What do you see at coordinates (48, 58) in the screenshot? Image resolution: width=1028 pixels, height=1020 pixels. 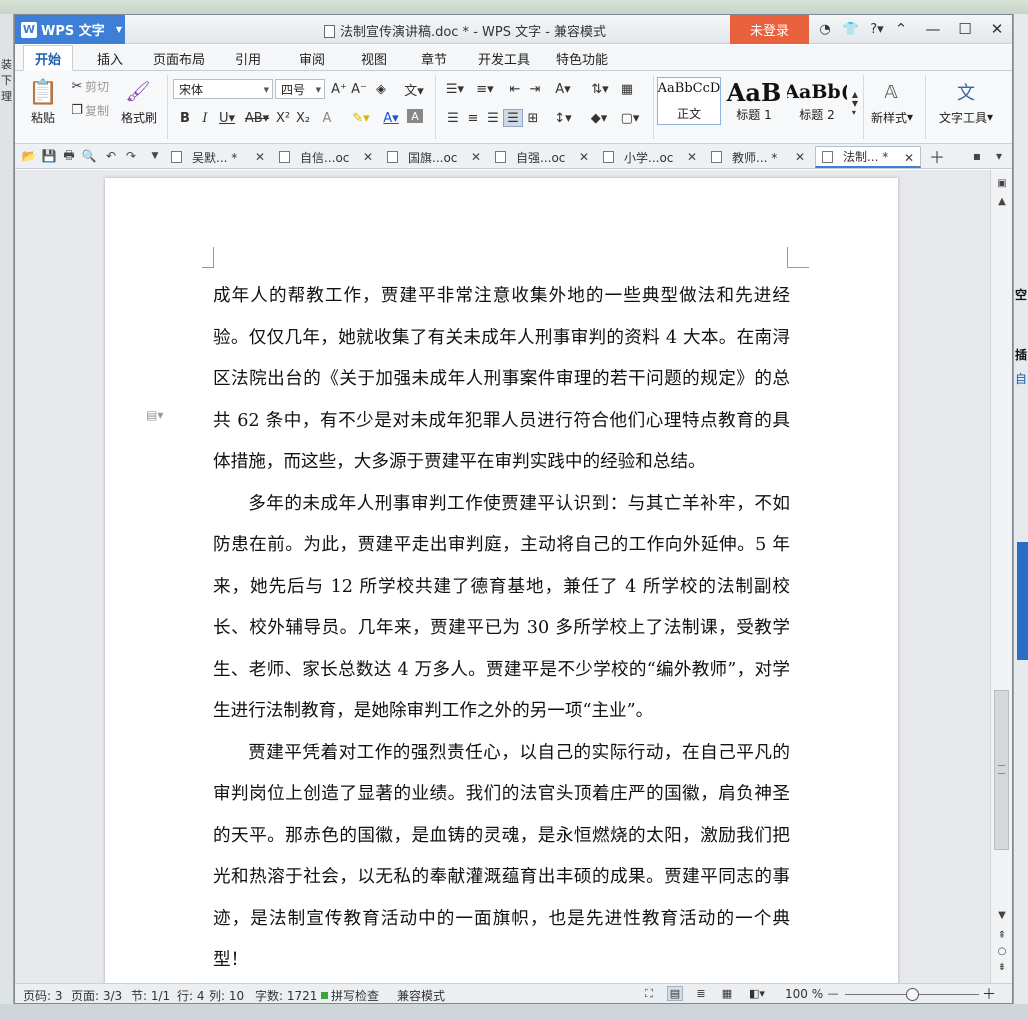 I see `tab-home: 开始` at bounding box center [48, 58].